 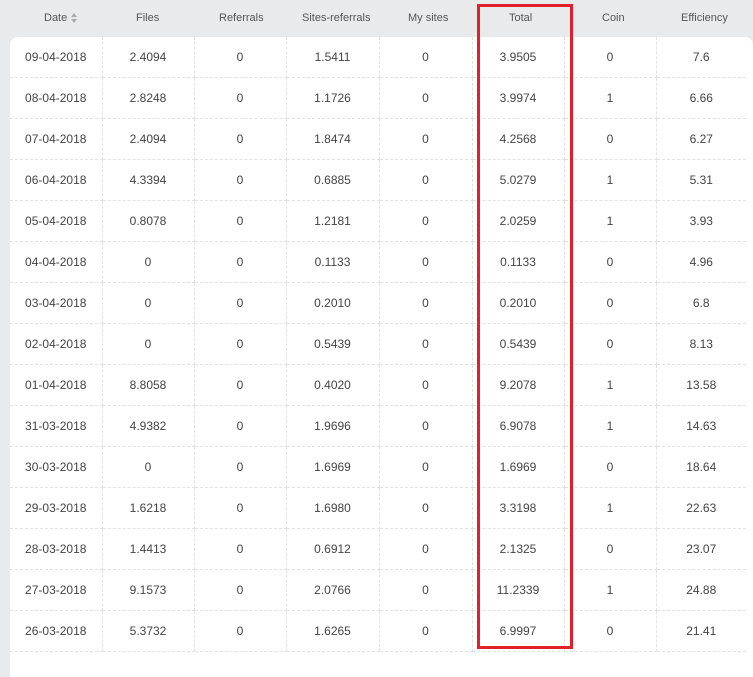 I want to click on cell-sites-referrals: 2.0766, so click(x=333, y=590).